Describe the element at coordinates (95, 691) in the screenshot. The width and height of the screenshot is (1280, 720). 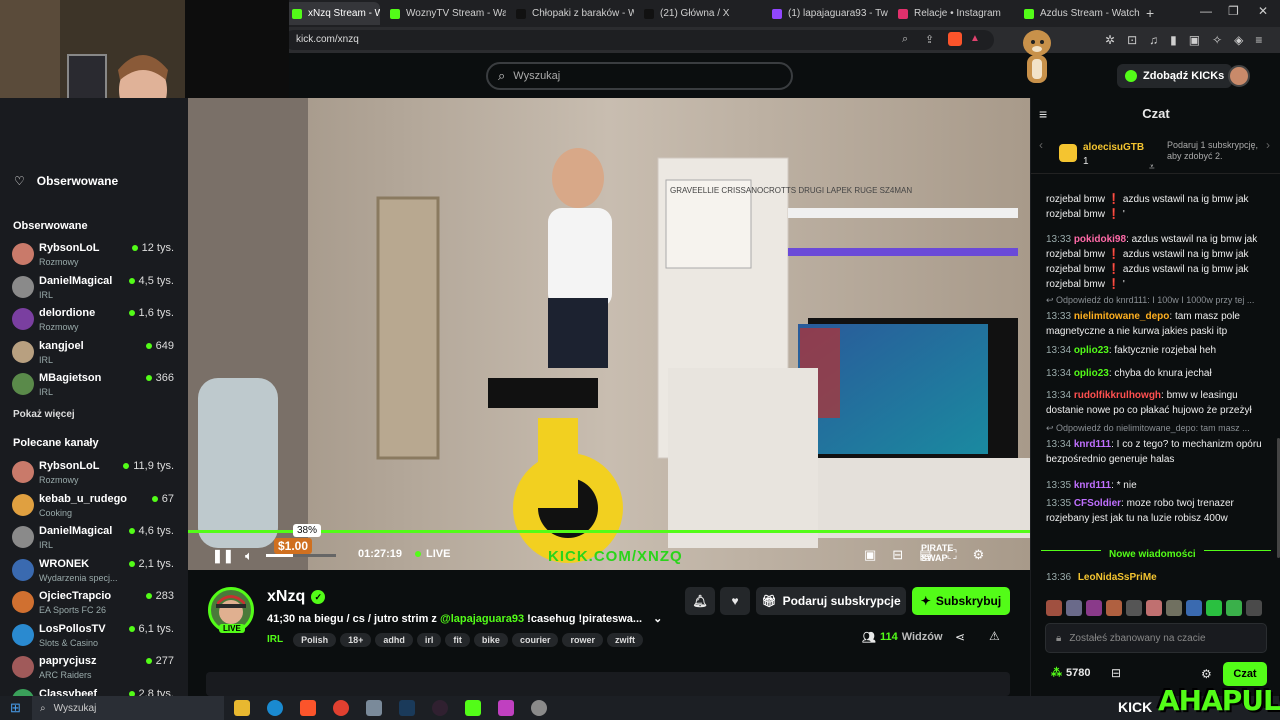
I see `sidebar-channel: Classybeef 2,8 tys.` at that location.